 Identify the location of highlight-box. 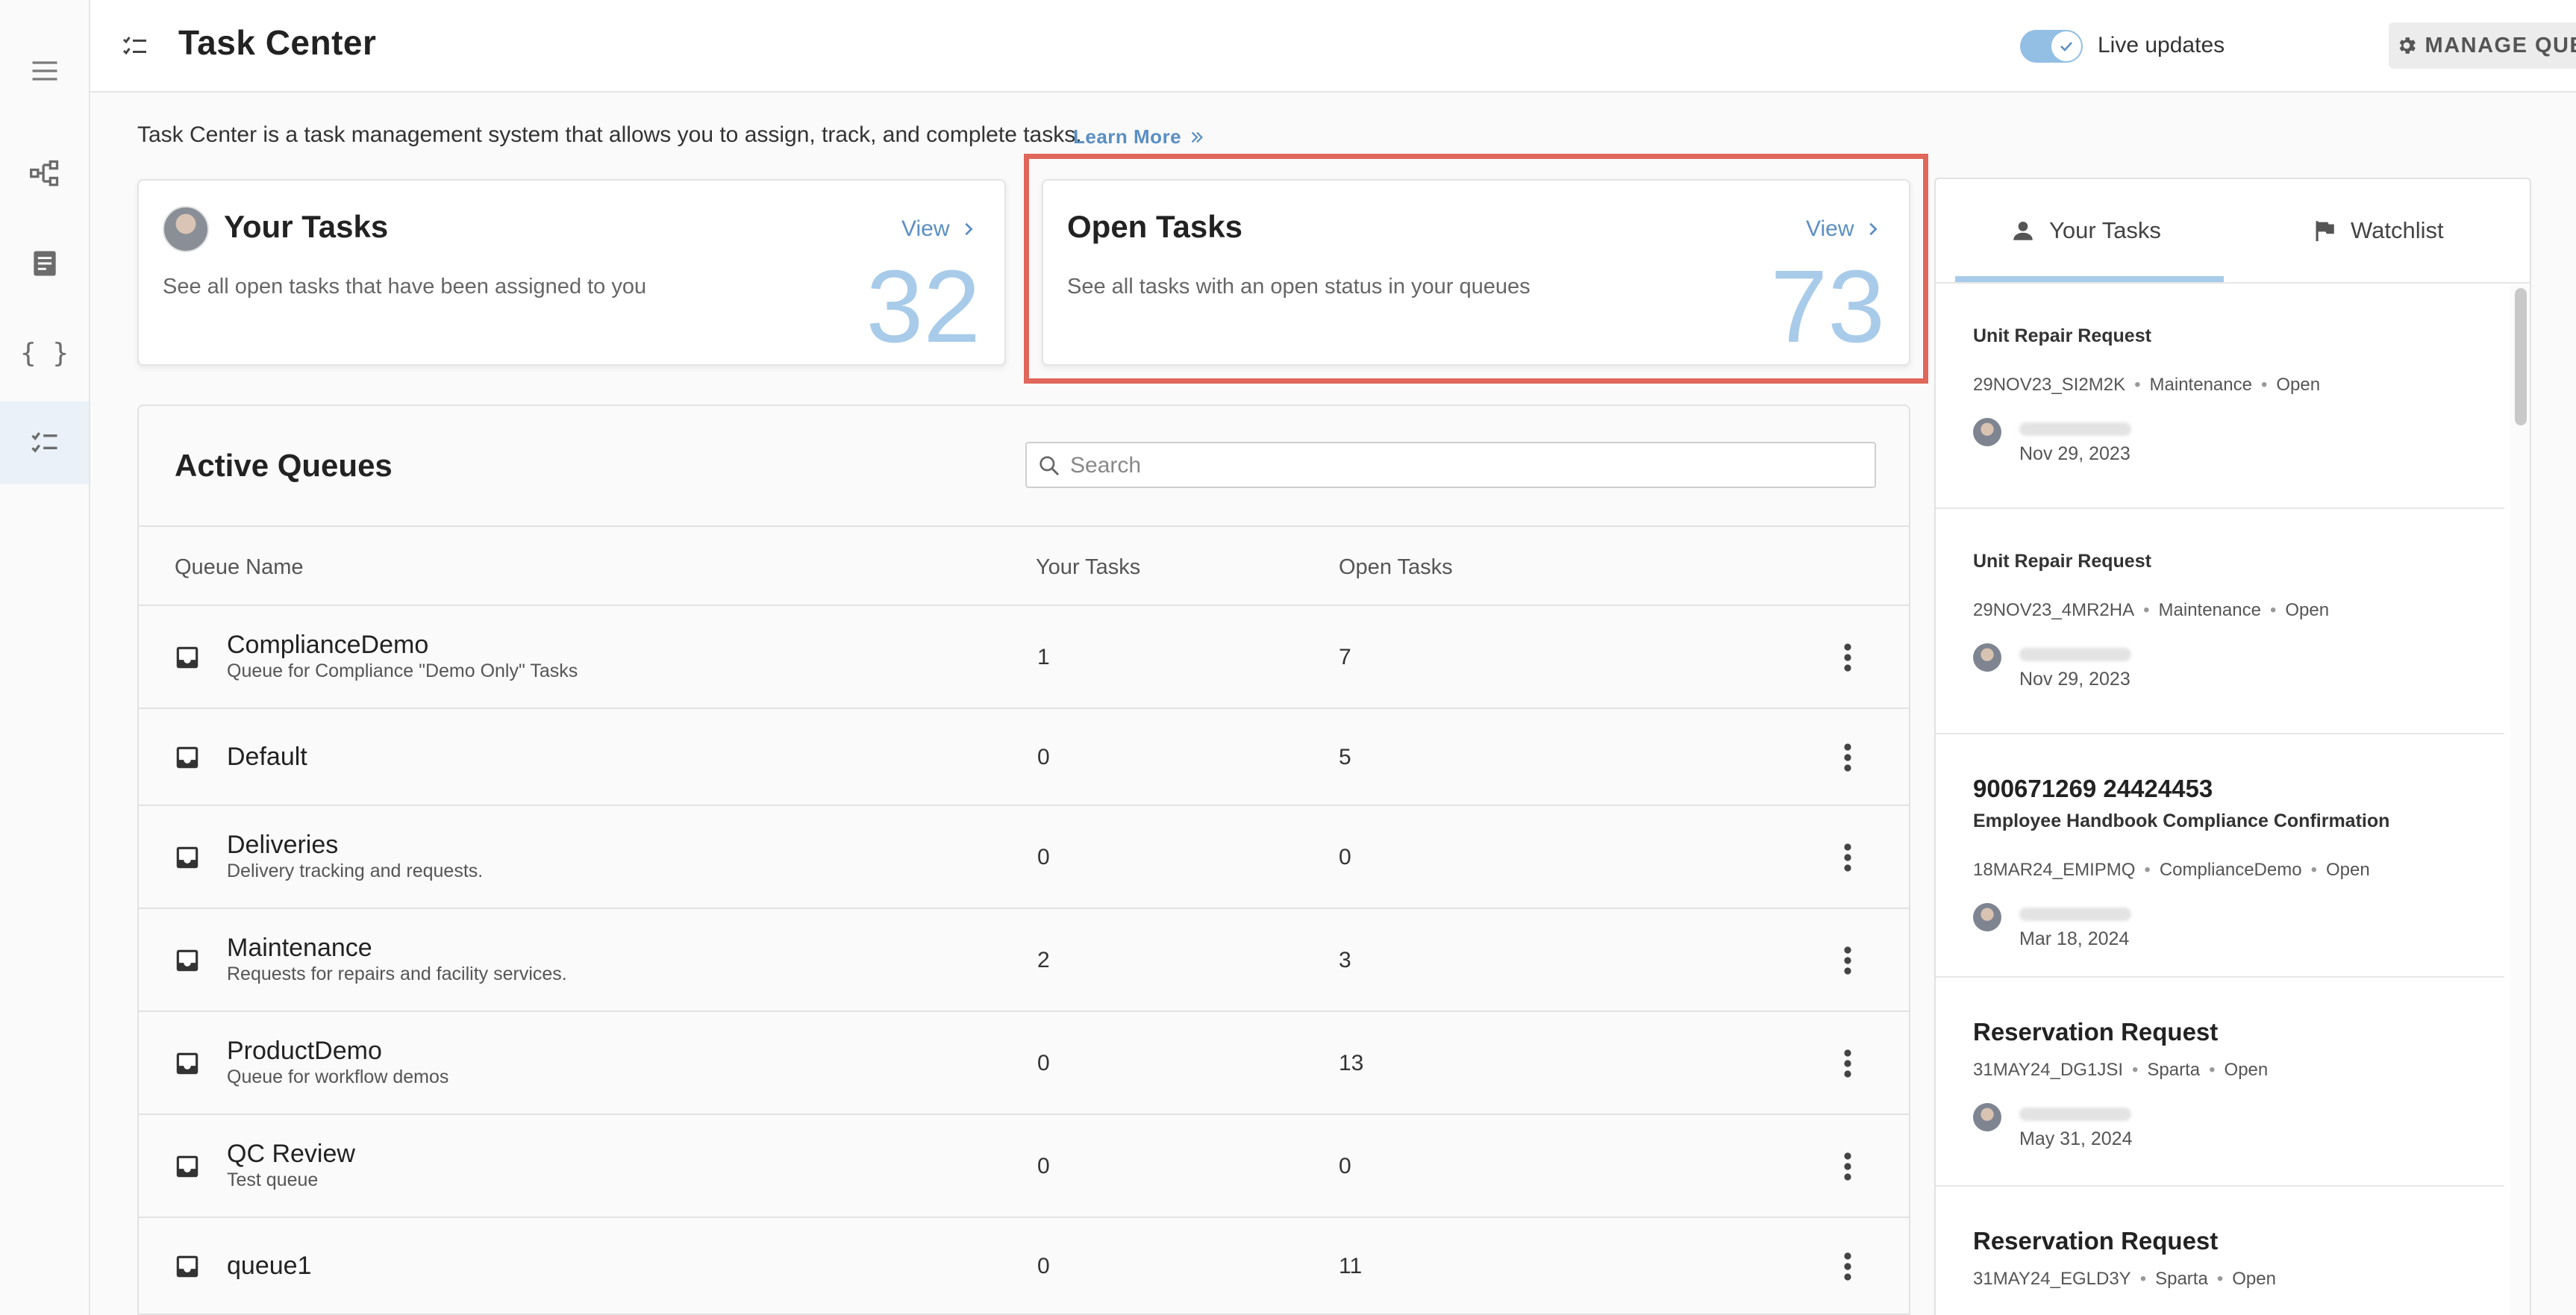
(1476, 269).